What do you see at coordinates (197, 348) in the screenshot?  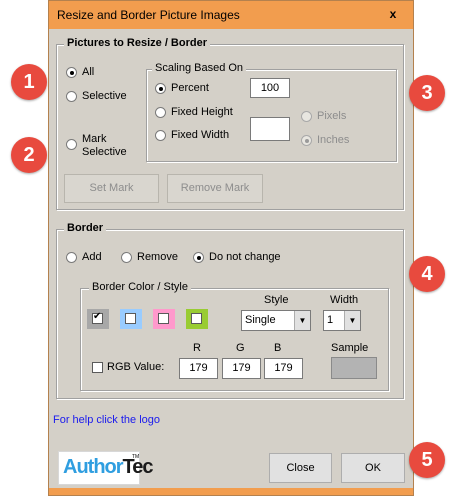 I see `r-label: R` at bounding box center [197, 348].